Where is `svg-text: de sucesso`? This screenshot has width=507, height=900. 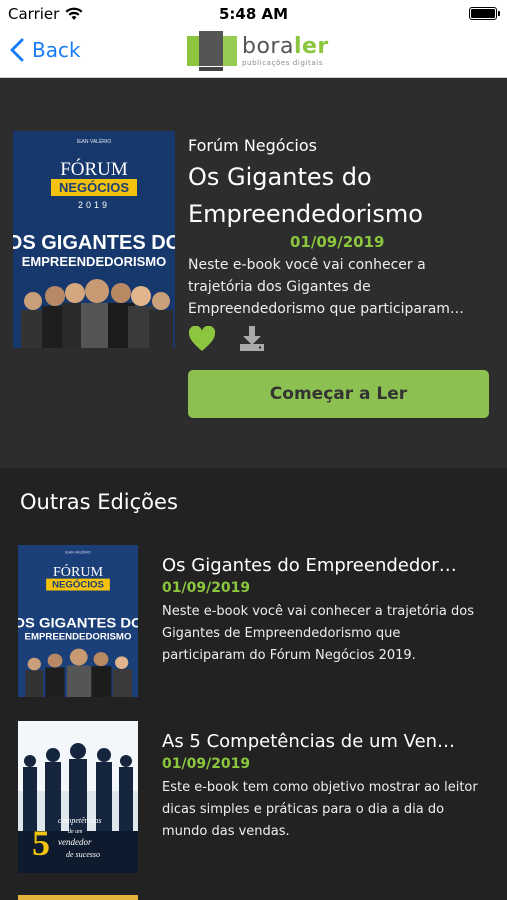
svg-text: de sucesso is located at coordinates (83, 854).